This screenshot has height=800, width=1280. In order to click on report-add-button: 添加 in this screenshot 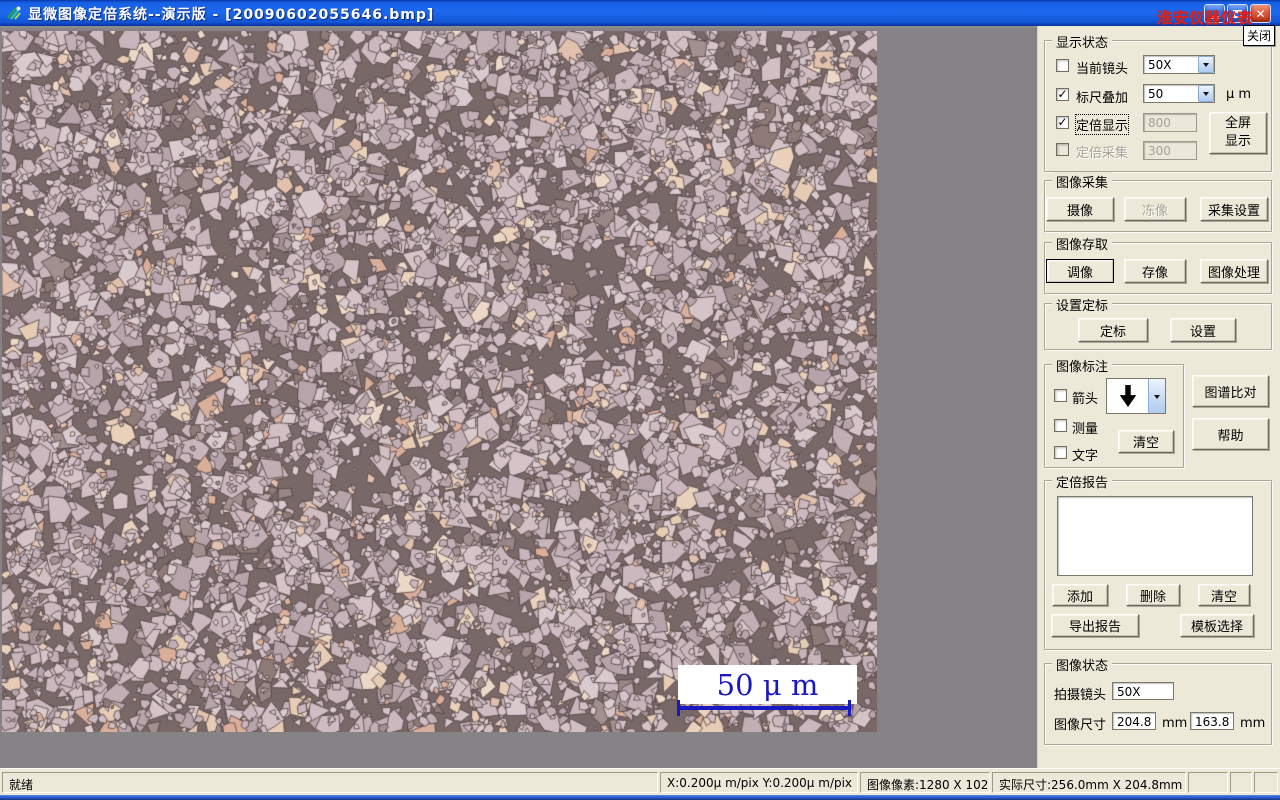, I will do `click(1080, 595)`.